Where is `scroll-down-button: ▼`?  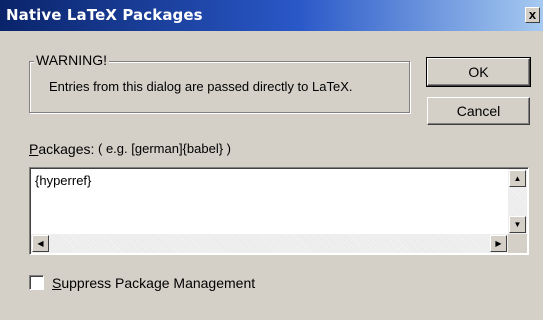
scroll-down-button: ▼ is located at coordinates (517, 224).